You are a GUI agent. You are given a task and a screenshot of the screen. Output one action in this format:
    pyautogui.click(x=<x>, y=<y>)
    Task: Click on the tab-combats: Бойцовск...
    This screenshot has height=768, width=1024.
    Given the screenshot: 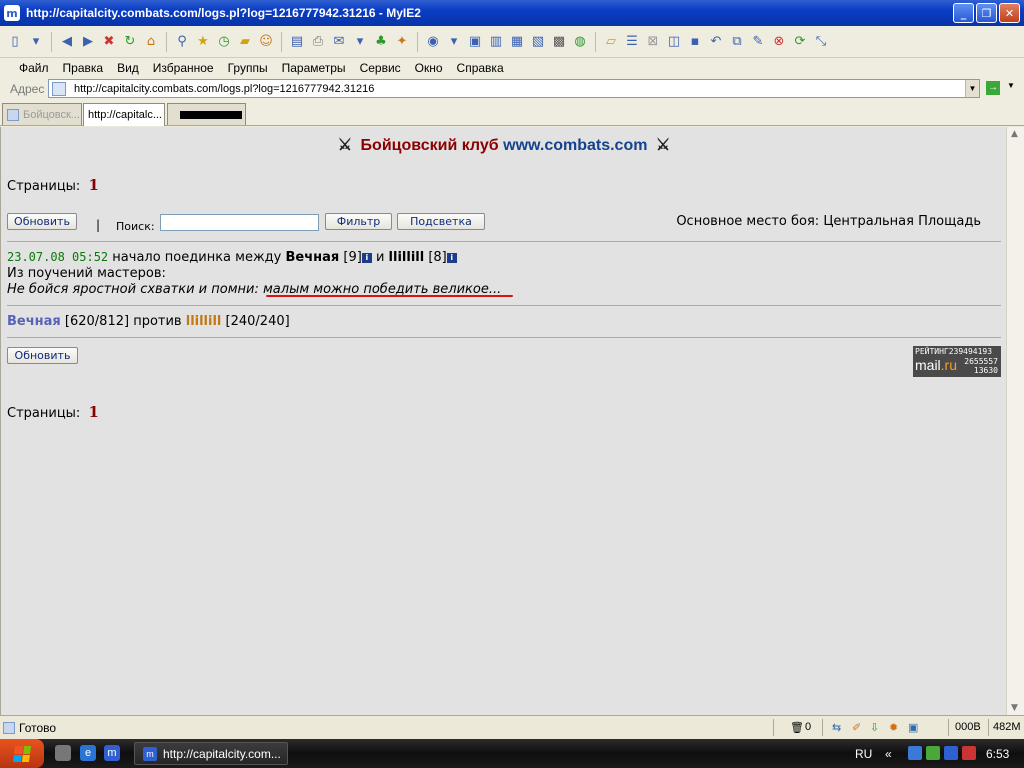 What is the action you would take?
    pyautogui.click(x=42, y=114)
    